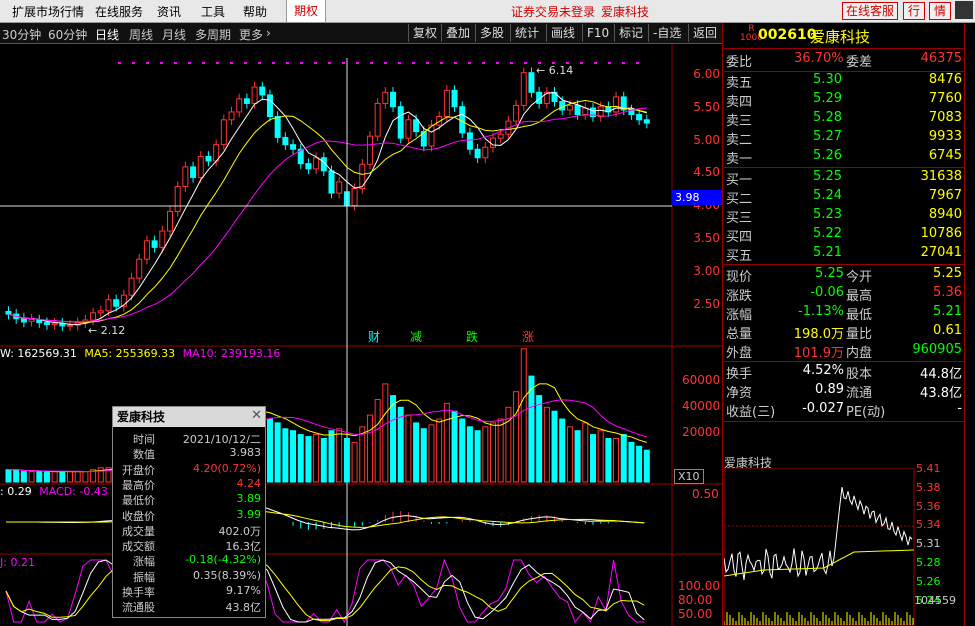 This screenshot has height=626, width=975. What do you see at coordinates (739, 83) in the screenshot?
I see `asks-label: 卖五` at bounding box center [739, 83].